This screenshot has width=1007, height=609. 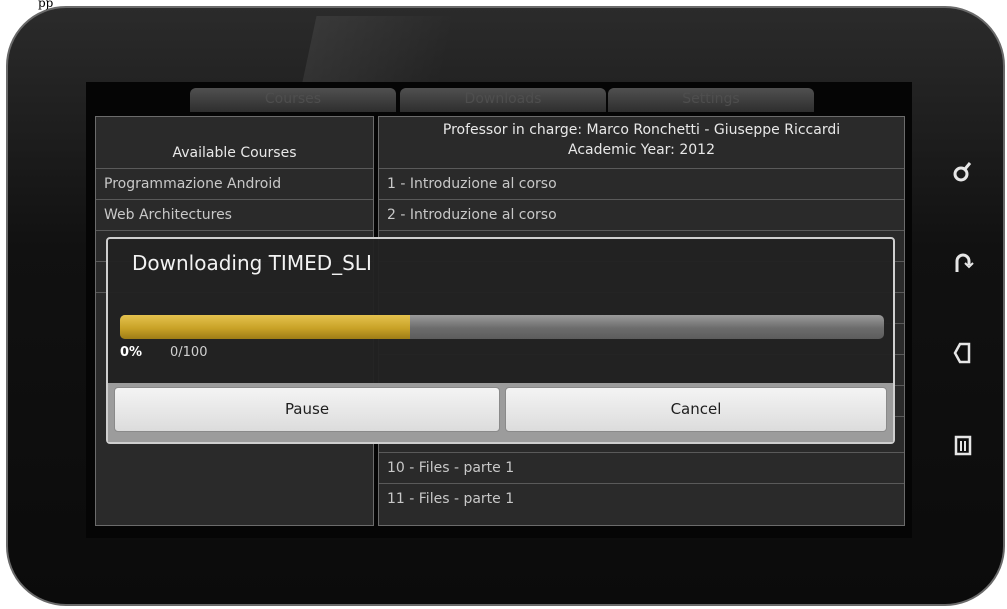 I want to click on available-courses-header: Available Courses, so click(x=234, y=153).